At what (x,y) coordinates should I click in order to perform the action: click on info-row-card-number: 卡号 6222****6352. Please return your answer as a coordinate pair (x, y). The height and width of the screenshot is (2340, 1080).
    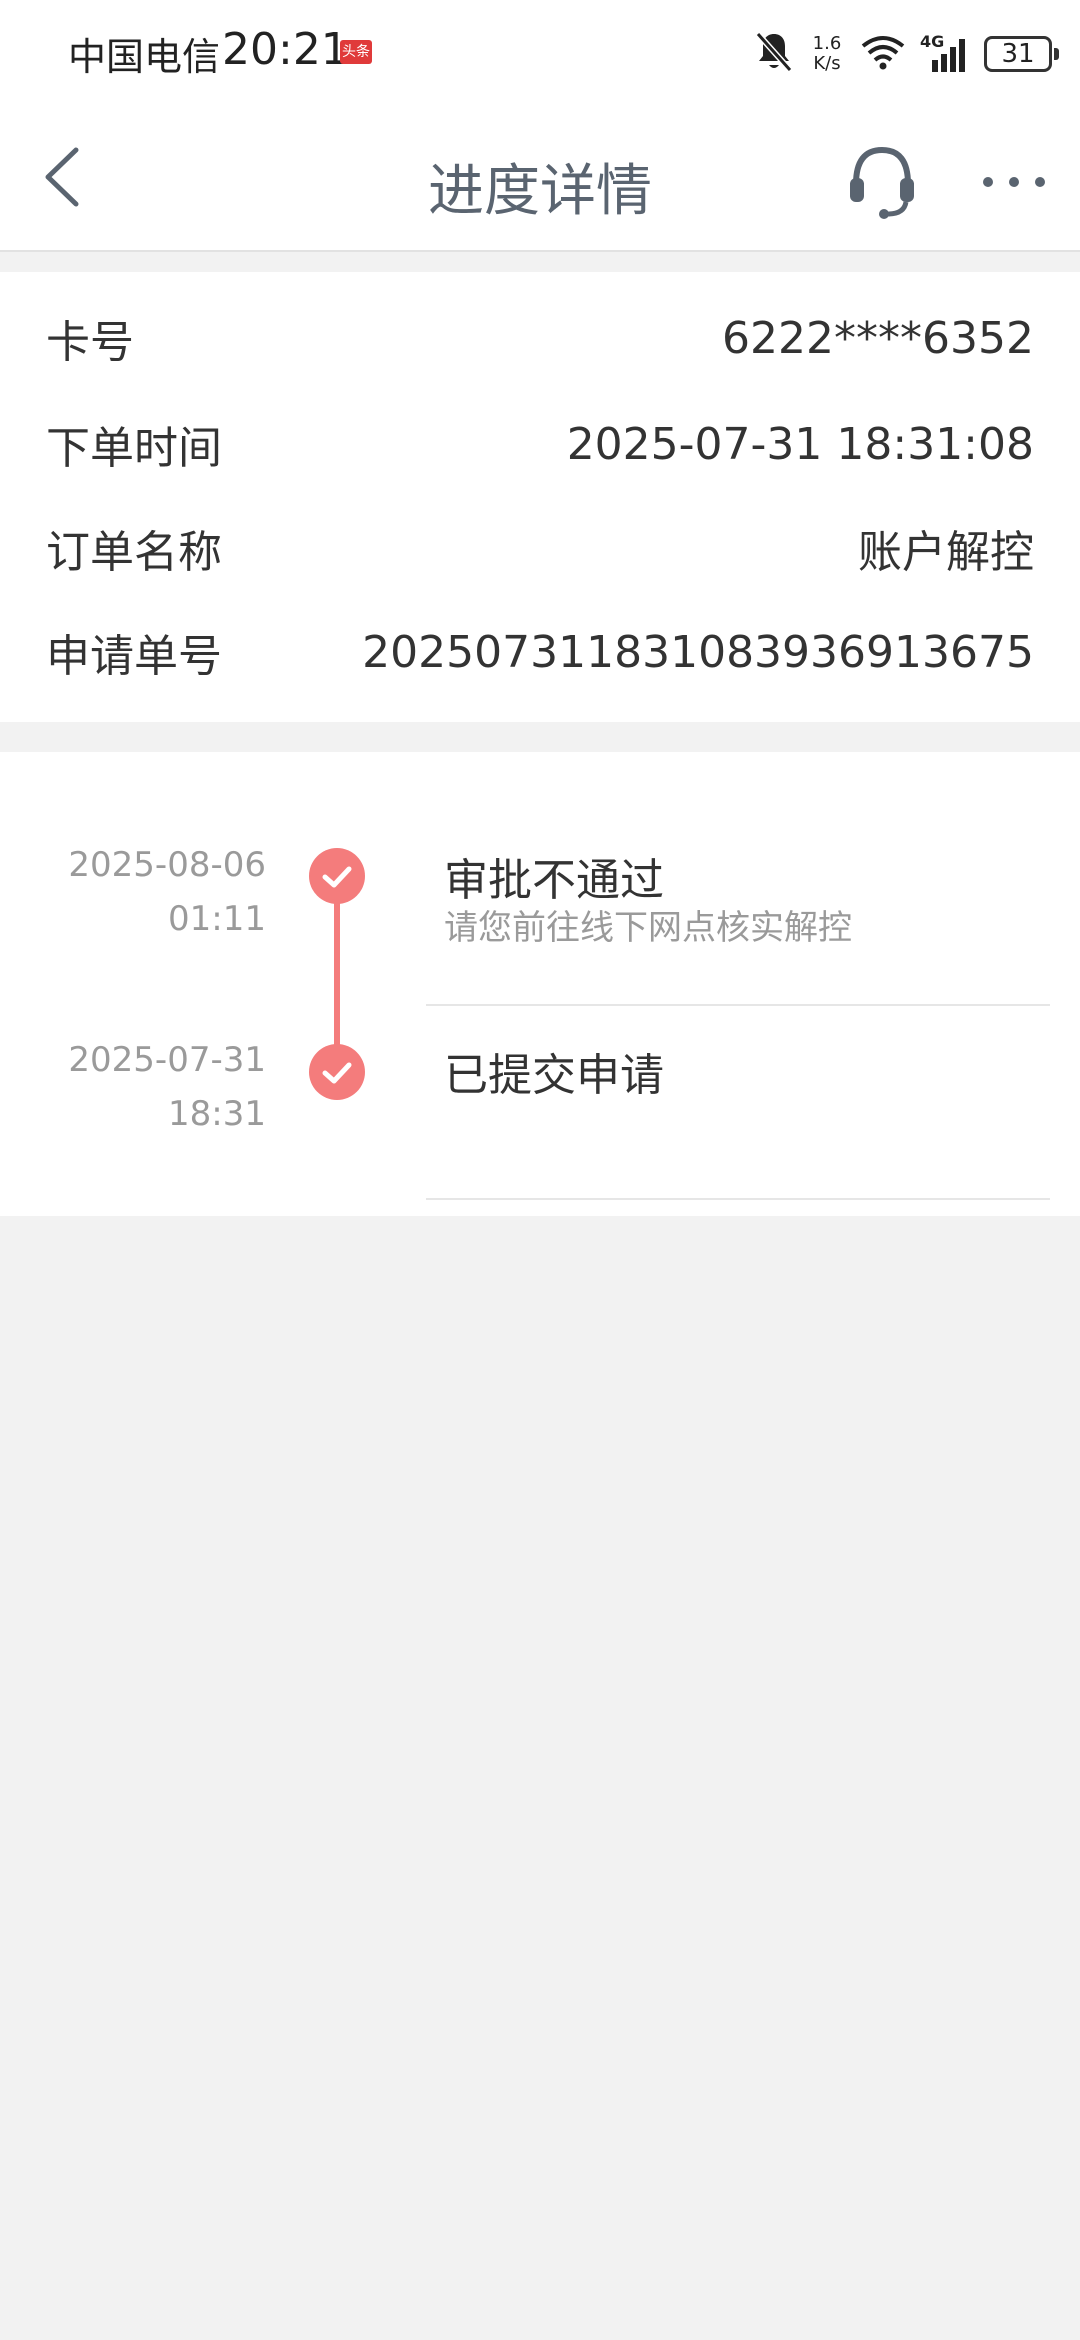
    Looking at the image, I should click on (540, 338).